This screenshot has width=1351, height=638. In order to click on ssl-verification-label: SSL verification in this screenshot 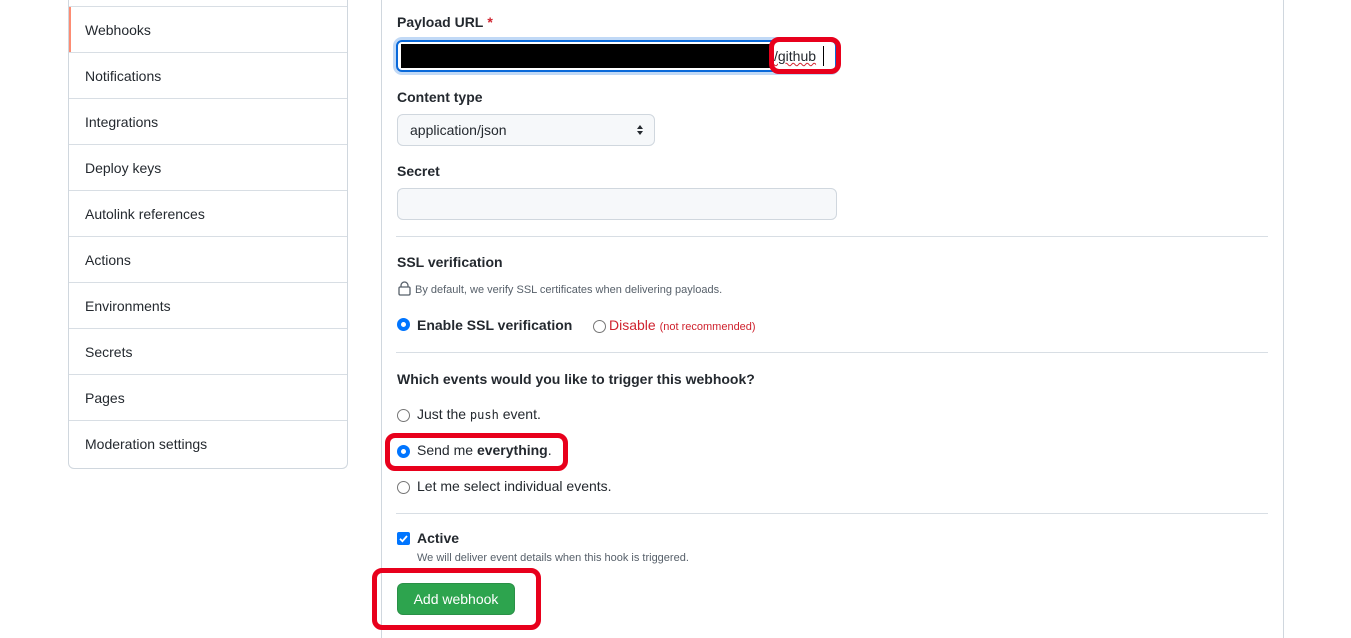, I will do `click(450, 262)`.